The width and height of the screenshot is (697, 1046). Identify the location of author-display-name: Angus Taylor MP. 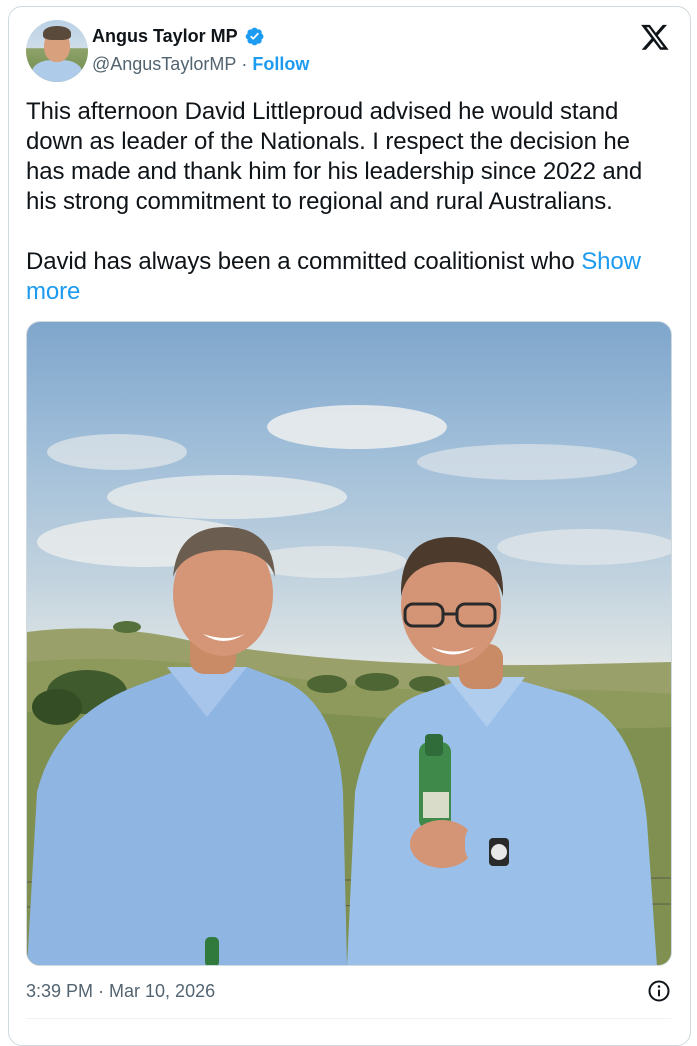
(165, 36).